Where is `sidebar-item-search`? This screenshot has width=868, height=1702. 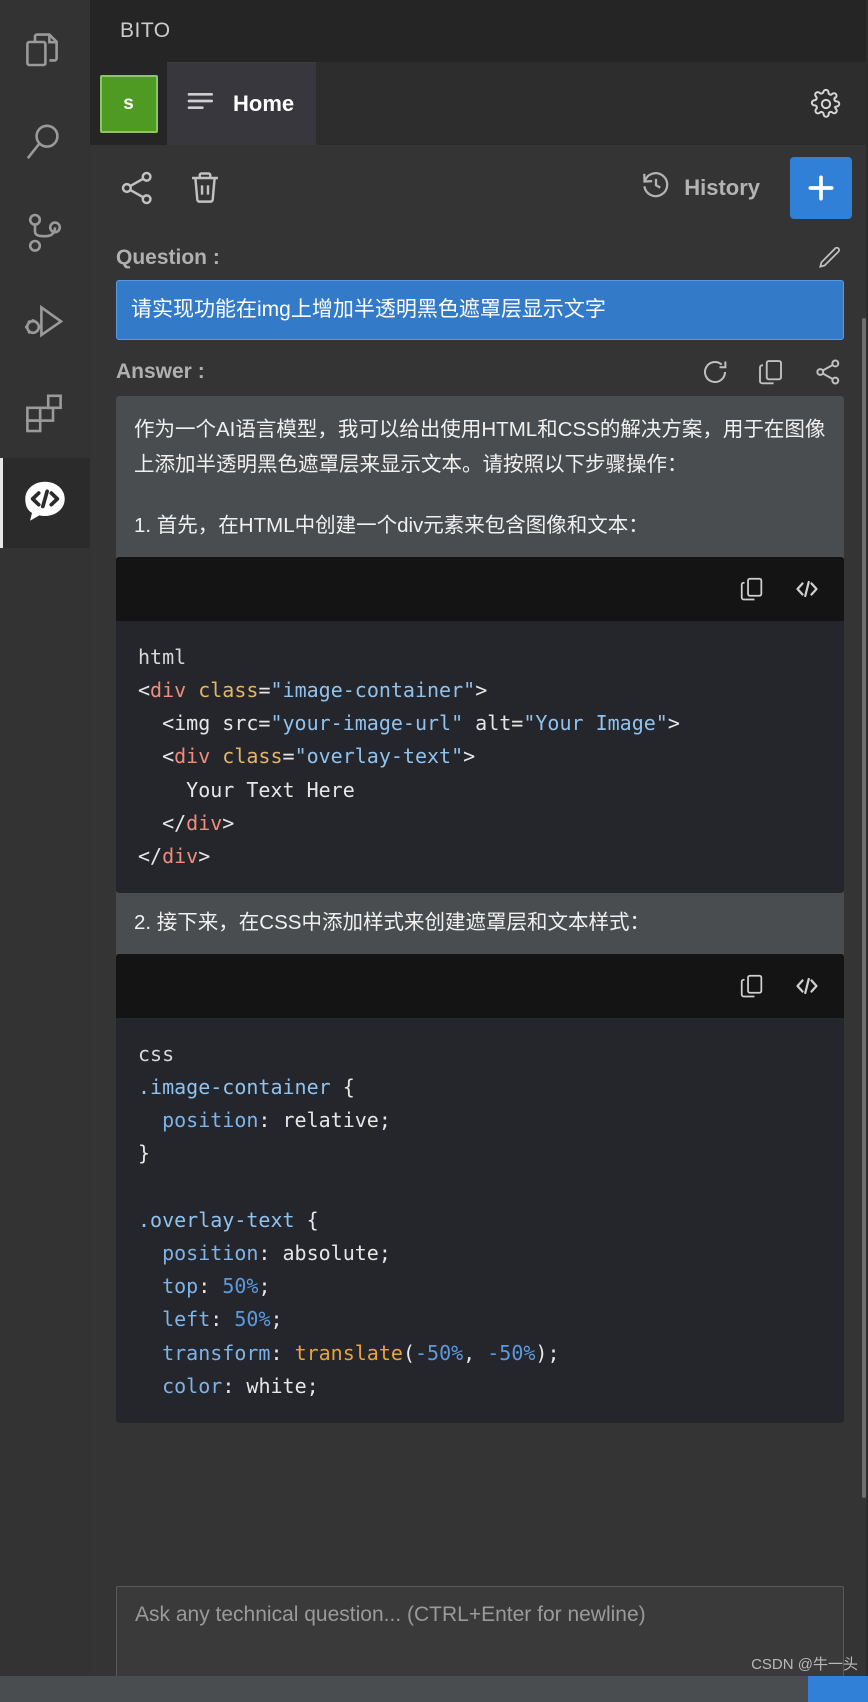 sidebar-item-search is located at coordinates (45, 143).